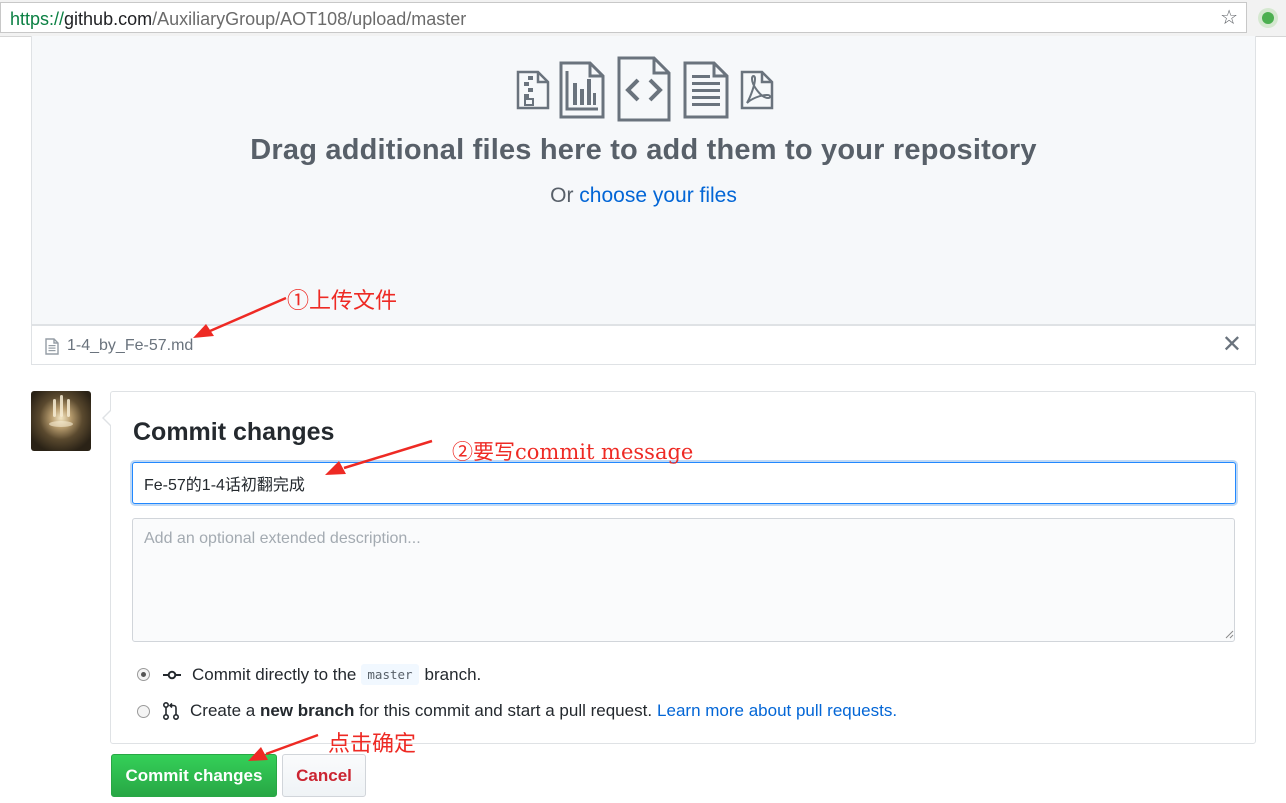 Image resolution: width=1286 pixels, height=803 pixels. What do you see at coordinates (1229, 18) in the screenshot?
I see `star-icon: ☆` at bounding box center [1229, 18].